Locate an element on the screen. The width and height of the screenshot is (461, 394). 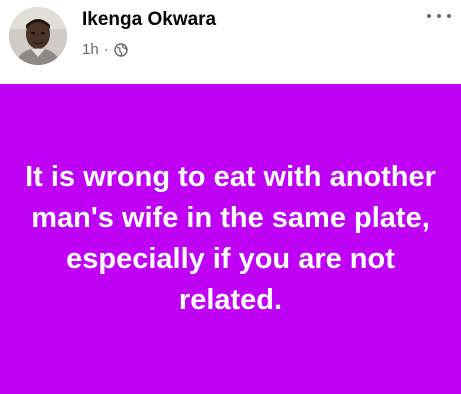
more-options-button is located at coordinates (439, 16).